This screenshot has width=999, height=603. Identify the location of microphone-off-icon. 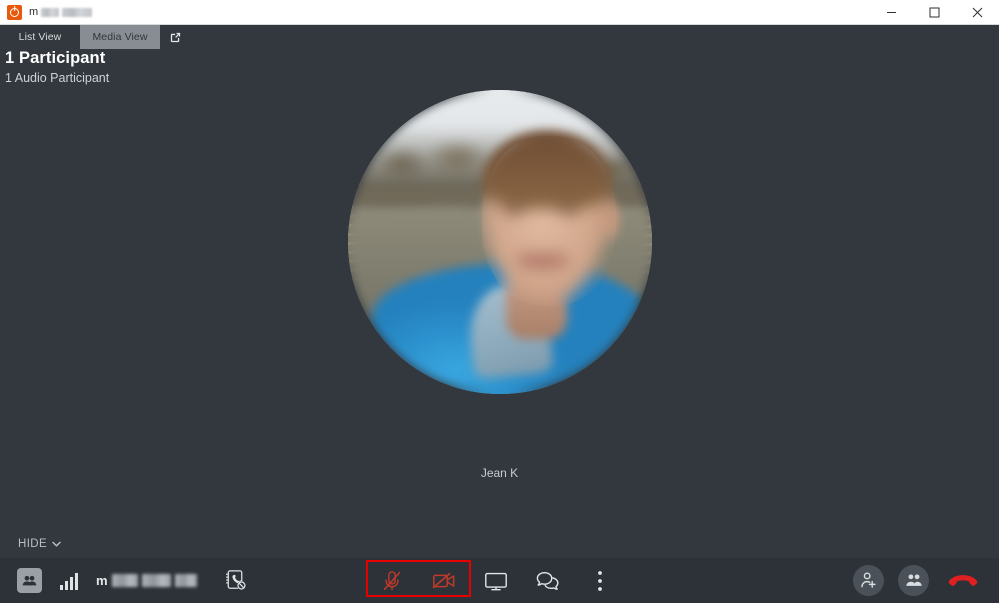
(392, 580).